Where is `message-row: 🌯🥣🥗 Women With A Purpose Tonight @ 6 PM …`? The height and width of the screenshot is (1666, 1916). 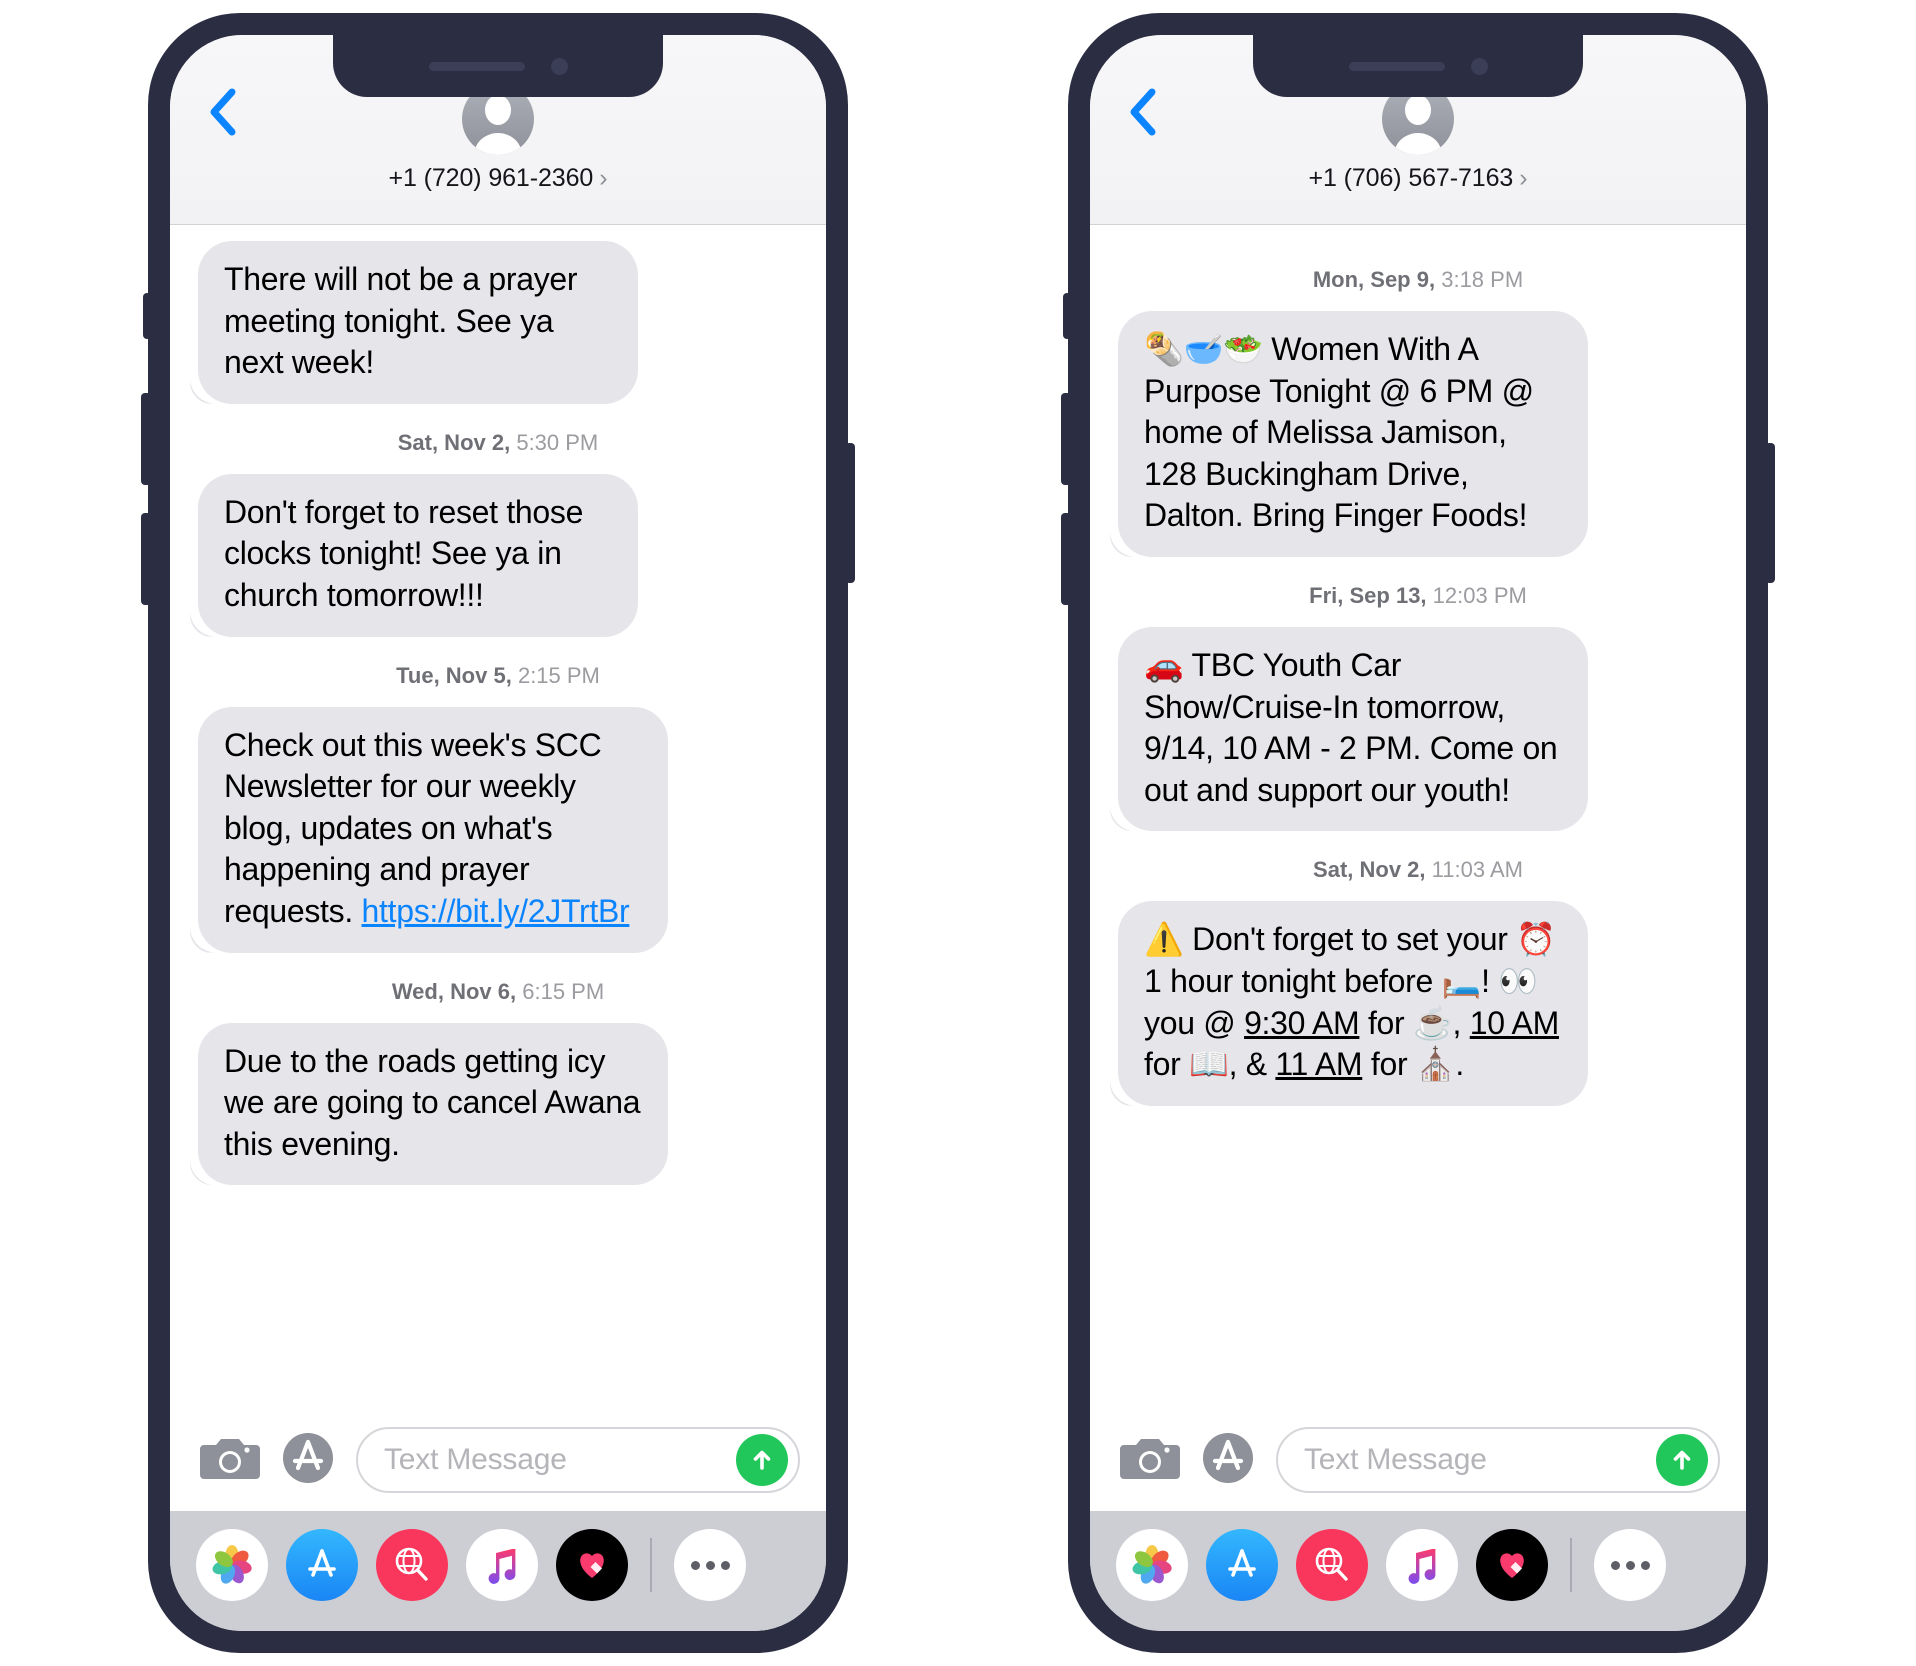 message-row: 🌯🥣🥗 Women With A Purpose Tonight @ 6 PM … is located at coordinates (1418, 434).